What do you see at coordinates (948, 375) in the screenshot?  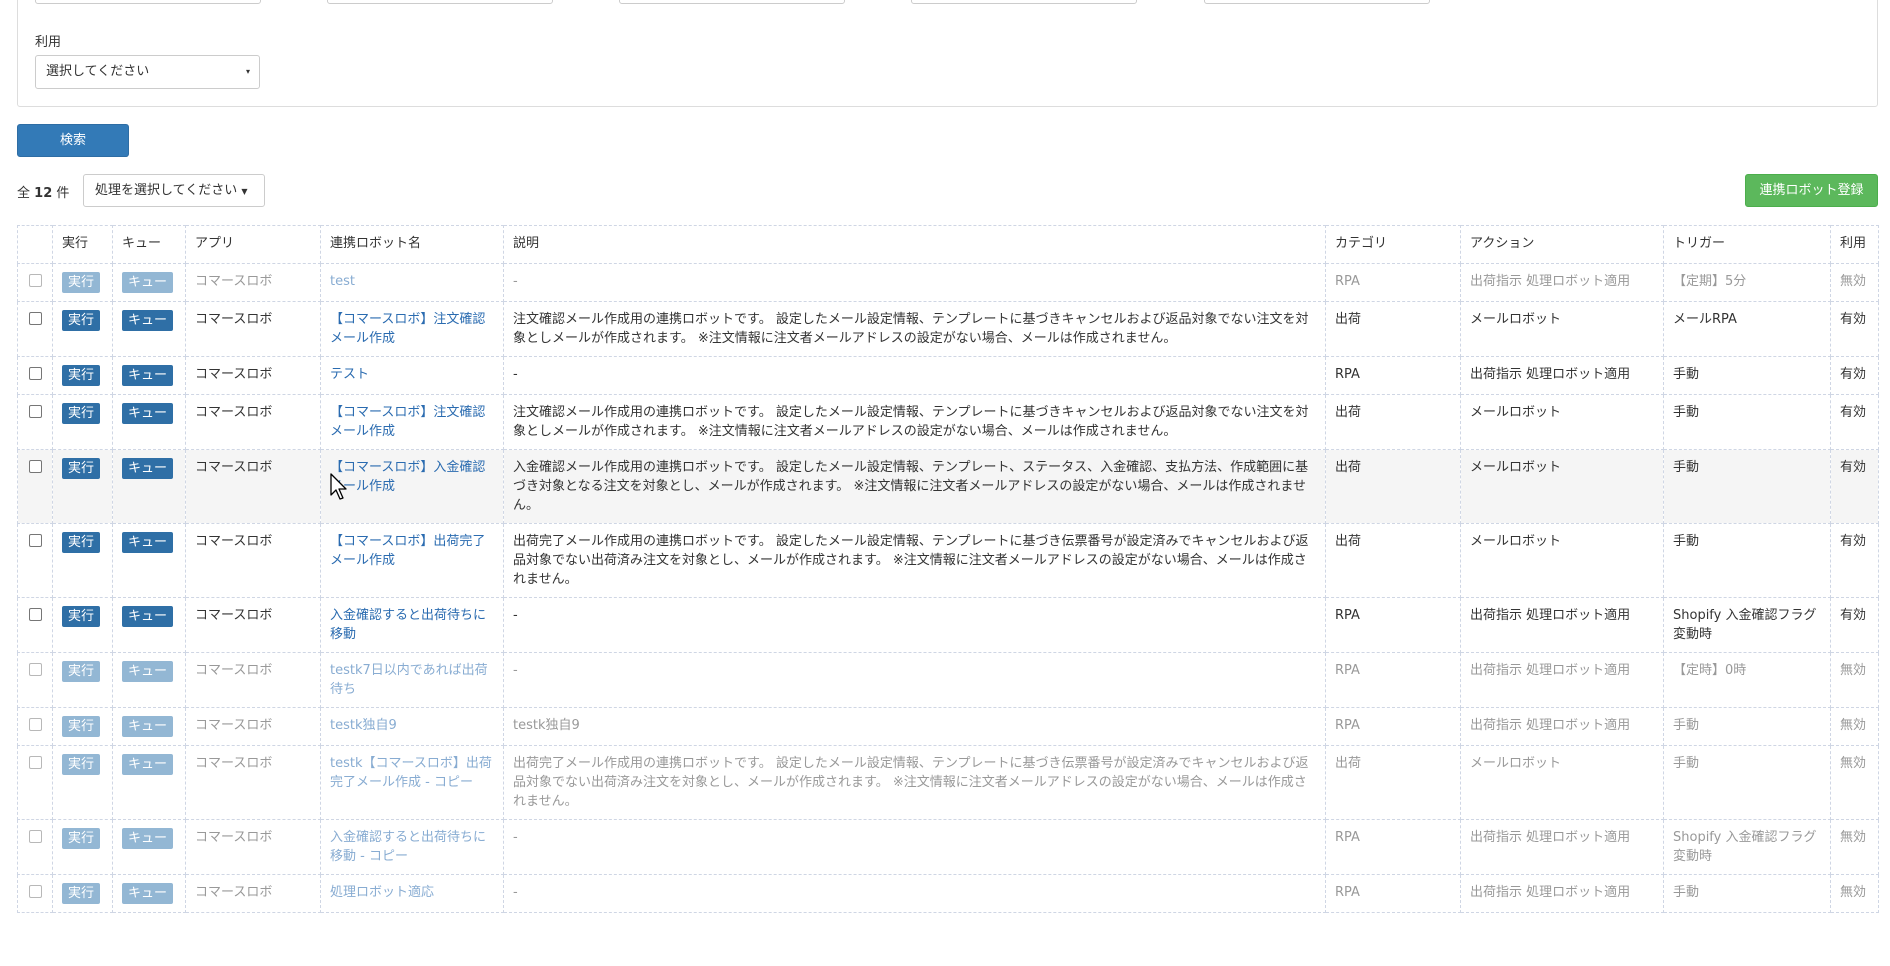 I see `table-row: 実行 キュー コマースロボ テスト - RPA 出荷指示 処理ロボット適用 手動 有効` at bounding box center [948, 375].